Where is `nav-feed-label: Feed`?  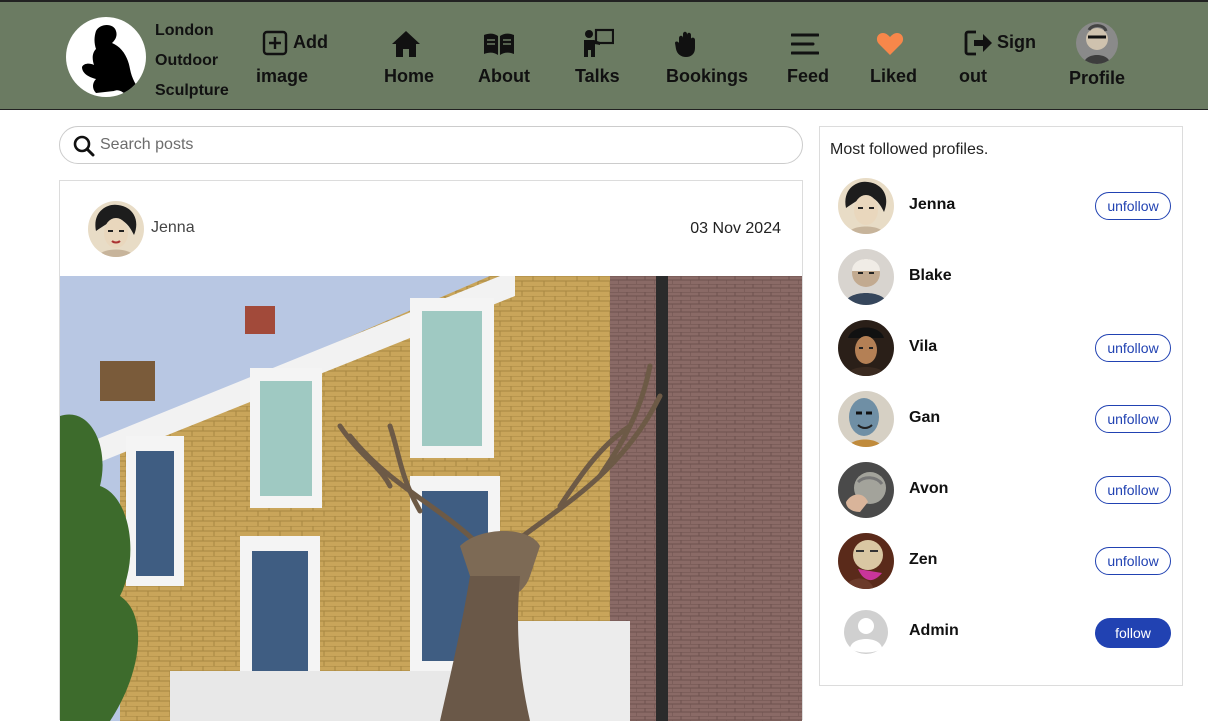
nav-feed-label: Feed is located at coordinates (808, 76).